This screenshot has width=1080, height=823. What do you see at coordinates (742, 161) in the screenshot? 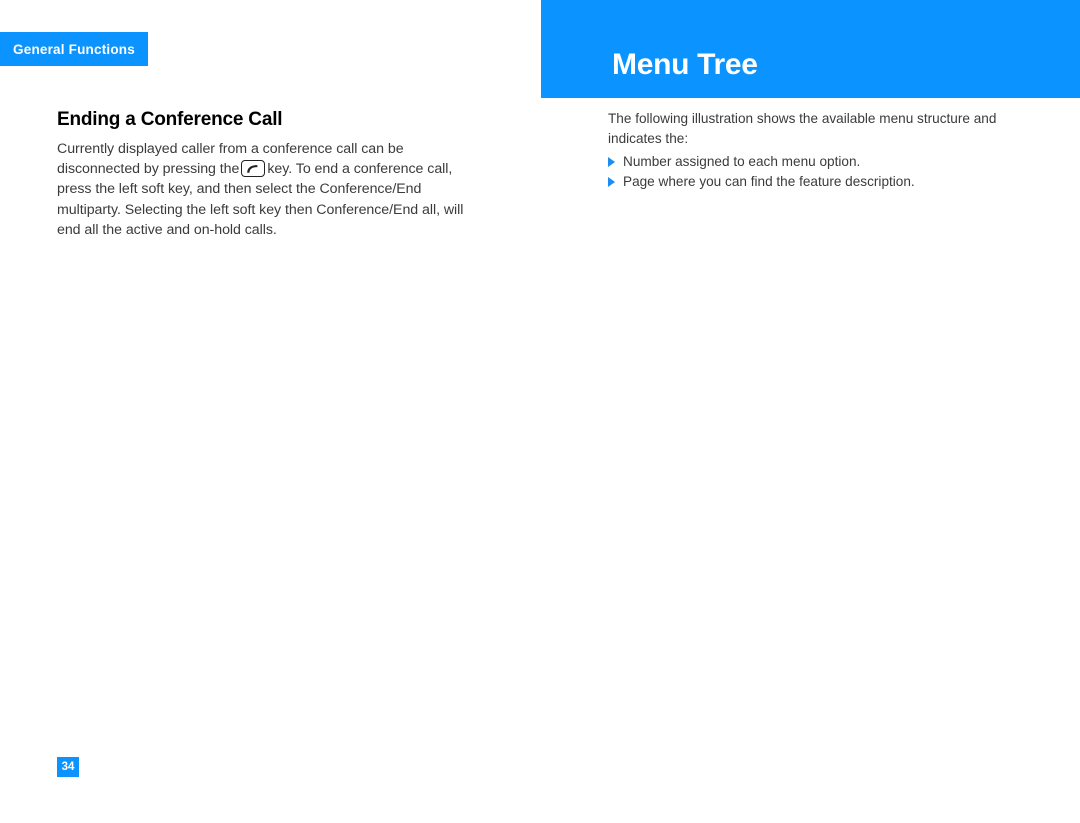
I see `bullet-label: Number assigned to each menu option.` at bounding box center [742, 161].